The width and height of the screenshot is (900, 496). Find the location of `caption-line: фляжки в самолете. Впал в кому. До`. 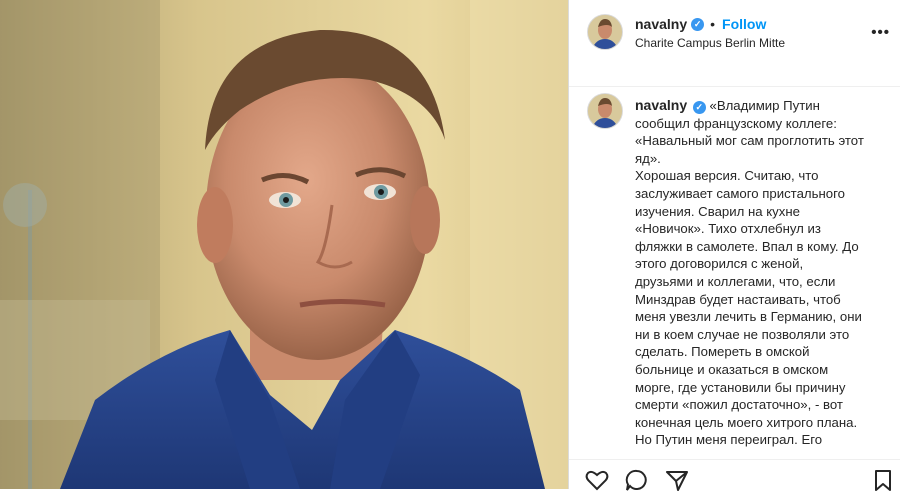

caption-line: фляжки в самолете. Впал в кому. До is located at coordinates (747, 246).